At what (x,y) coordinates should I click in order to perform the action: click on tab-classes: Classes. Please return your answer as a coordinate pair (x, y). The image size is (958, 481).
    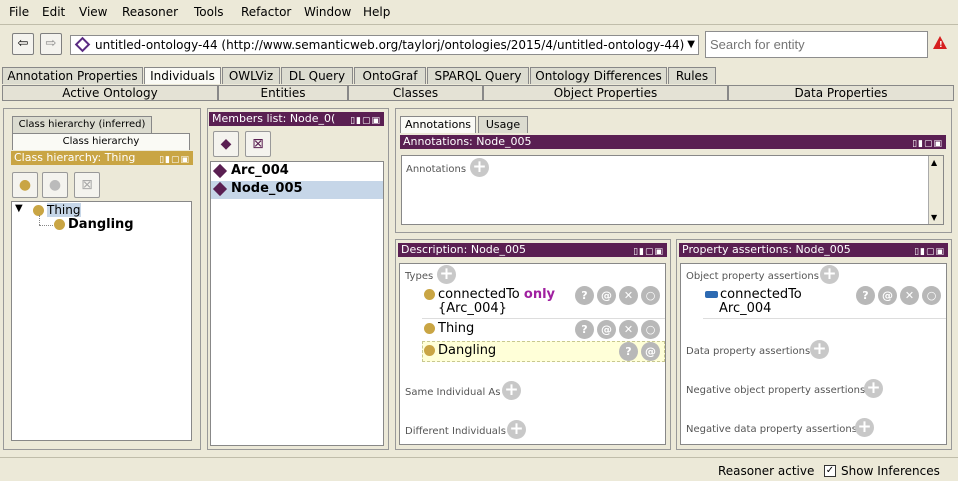
    Looking at the image, I should click on (415, 93).